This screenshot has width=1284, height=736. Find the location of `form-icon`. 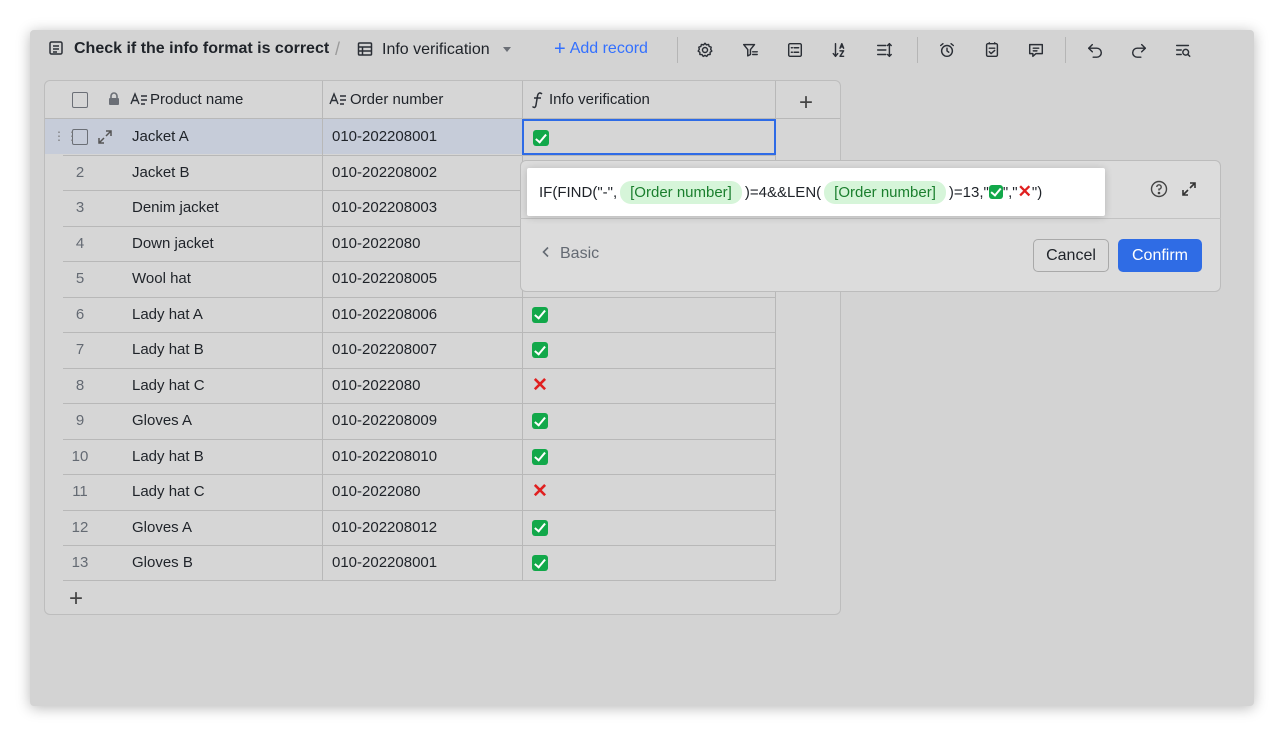

form-icon is located at coordinates (992, 50).